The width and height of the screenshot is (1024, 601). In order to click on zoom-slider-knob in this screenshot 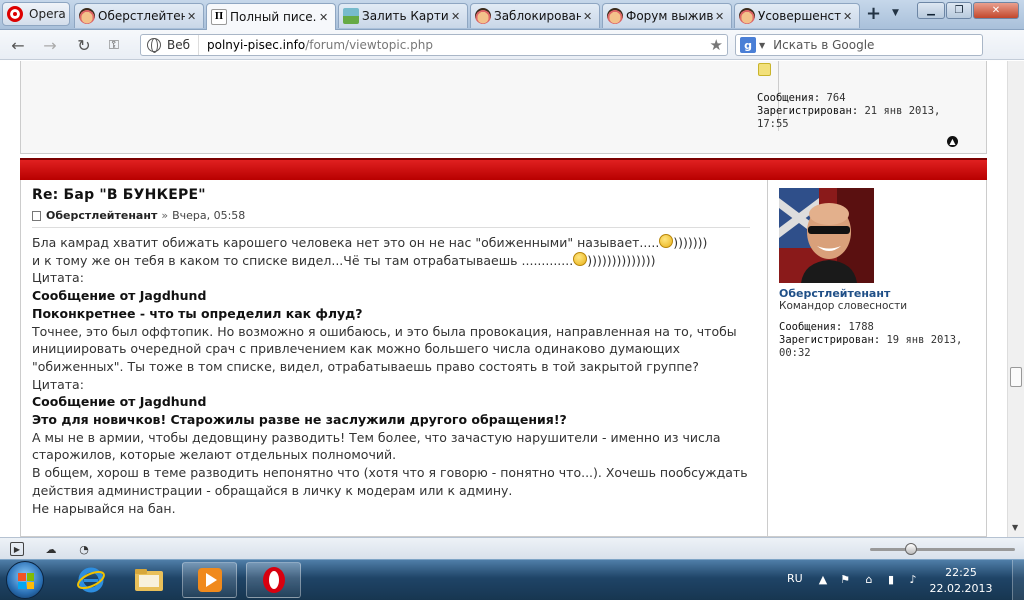, I will do `click(911, 549)`.